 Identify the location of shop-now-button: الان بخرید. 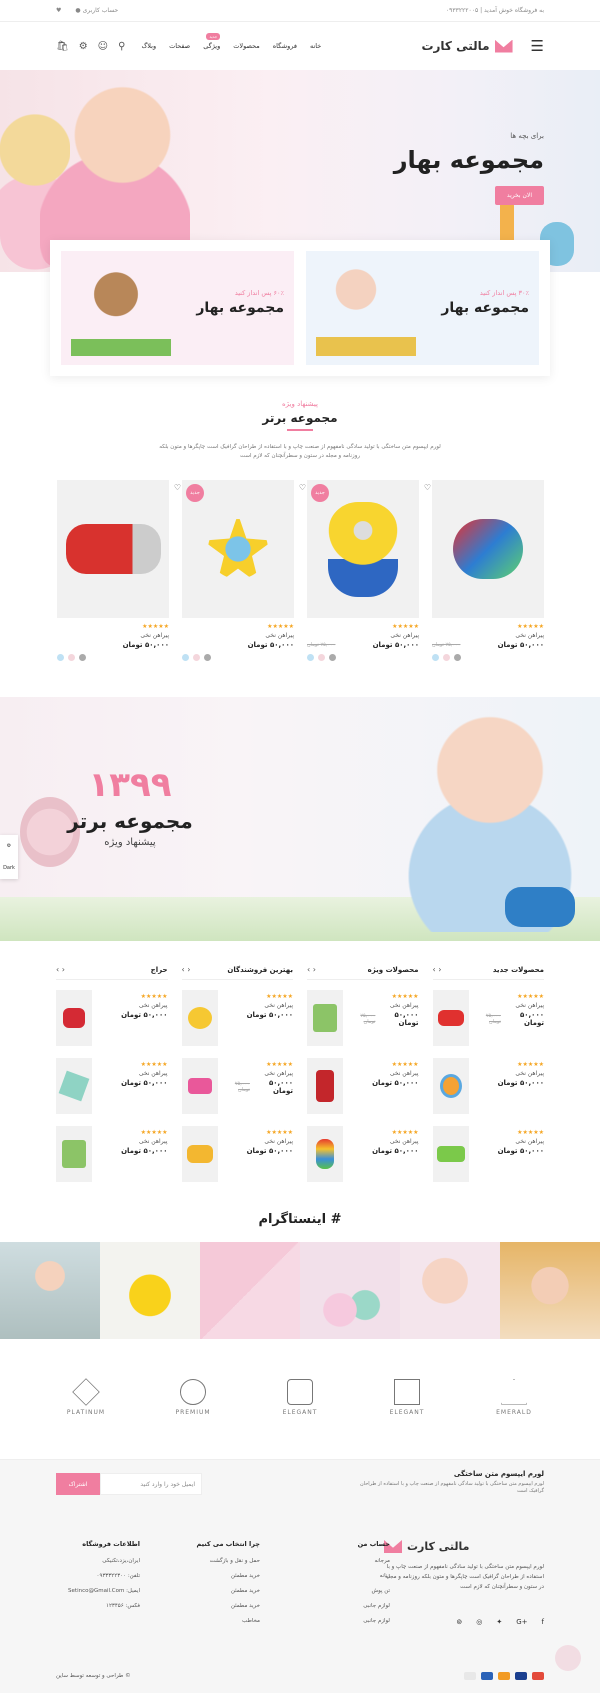
(519, 195).